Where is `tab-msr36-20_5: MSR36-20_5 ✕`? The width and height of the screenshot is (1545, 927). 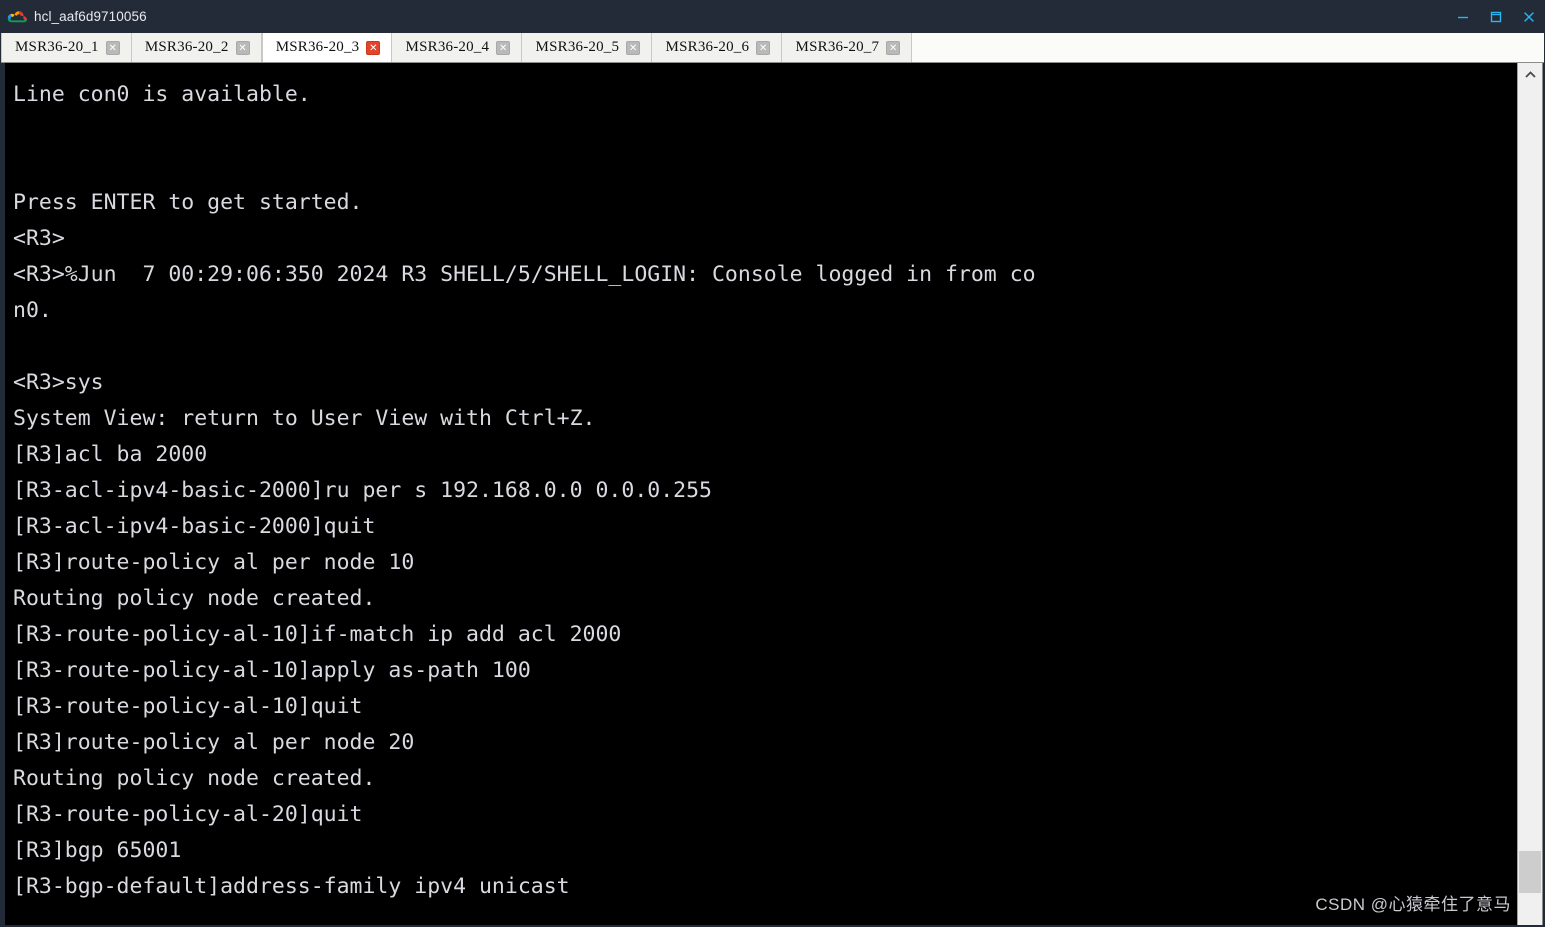 tab-msr36-20_5: MSR36-20_5 ✕ is located at coordinates (587, 47).